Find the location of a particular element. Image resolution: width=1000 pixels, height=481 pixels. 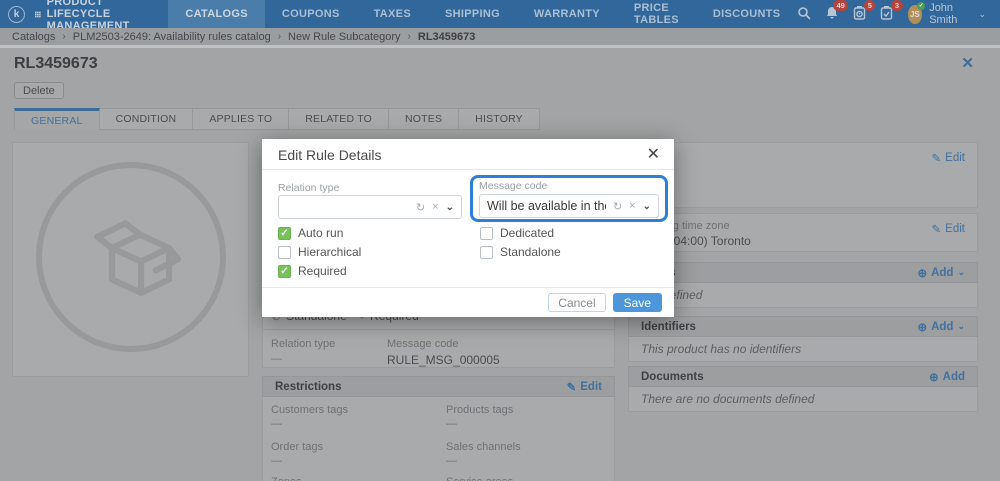

breadcrumb-subcategory: New Rule Subcategory is located at coordinates (344, 37).